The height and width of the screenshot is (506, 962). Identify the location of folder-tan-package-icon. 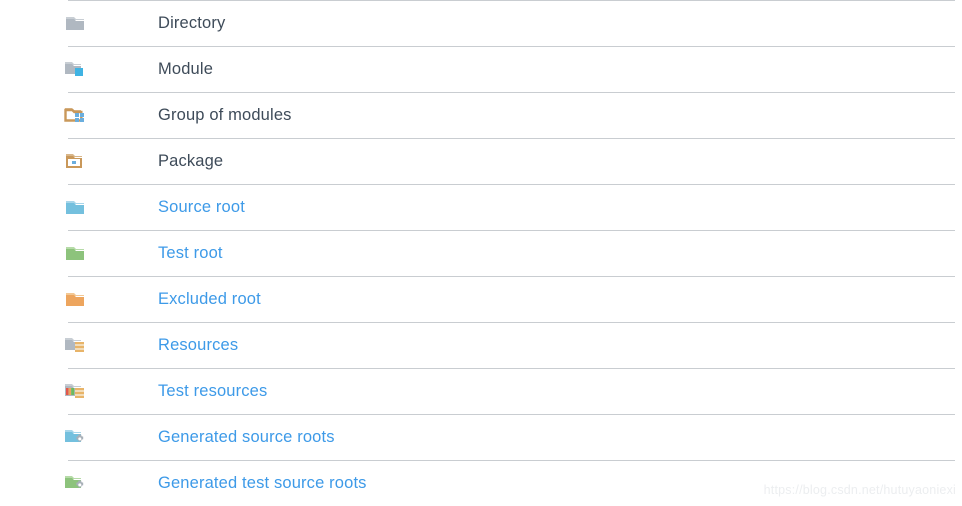
(76, 161).